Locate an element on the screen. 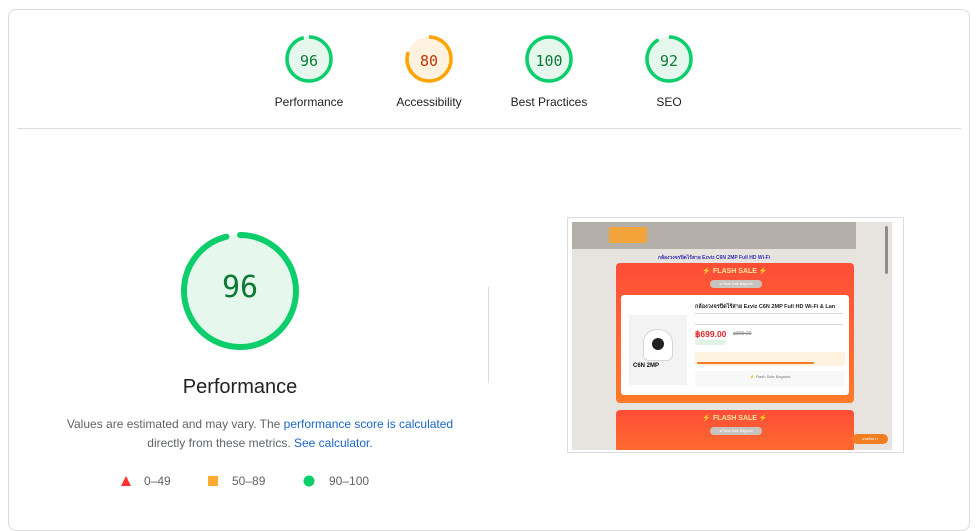 This screenshot has width=979, height=531. gauge-label: SEO is located at coordinates (669, 102).